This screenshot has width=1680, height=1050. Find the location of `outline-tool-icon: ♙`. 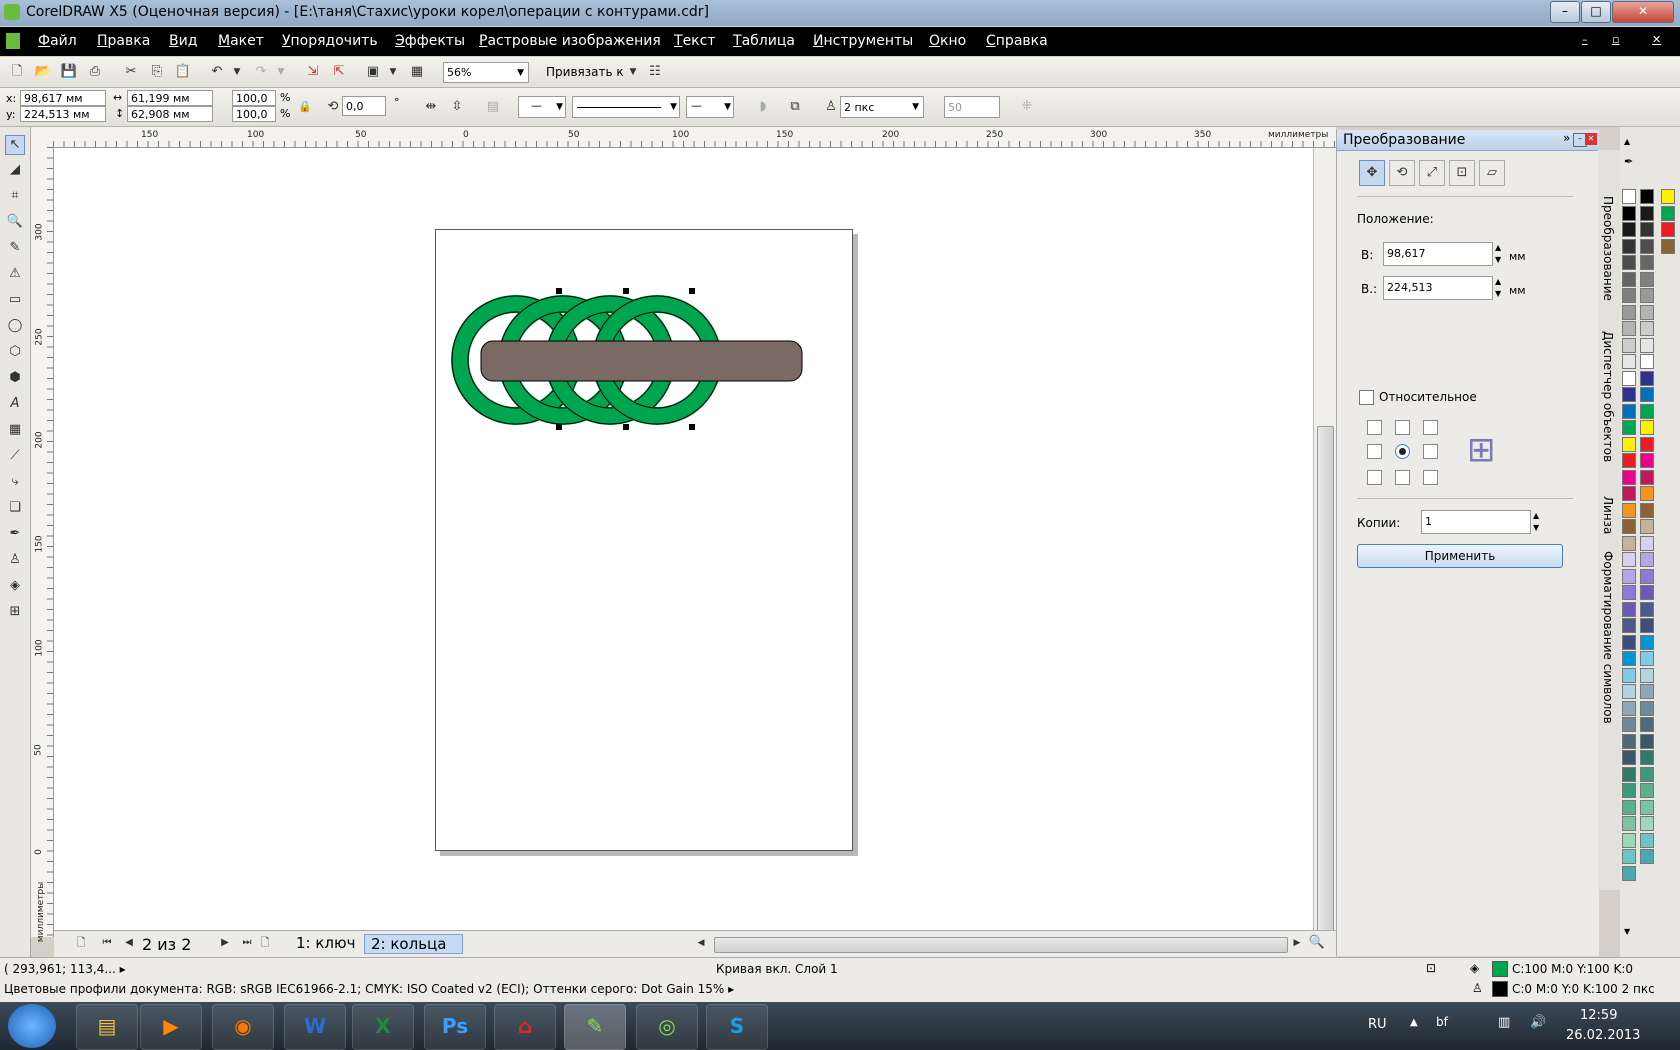

outline-tool-icon: ♙ is located at coordinates (15, 560).